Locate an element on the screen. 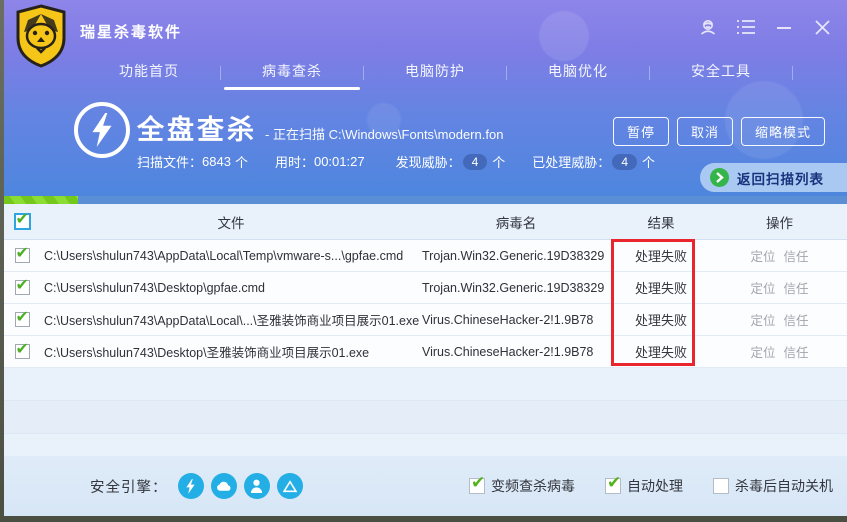 This screenshot has width=847, height=522. engines-label: 安全引擎： is located at coordinates (129, 487).